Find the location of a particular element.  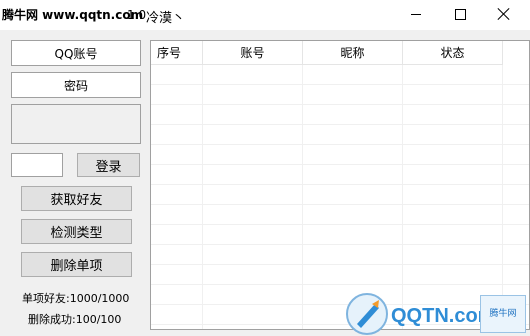

window-title: 冷漠丶 is located at coordinates (166, 18).